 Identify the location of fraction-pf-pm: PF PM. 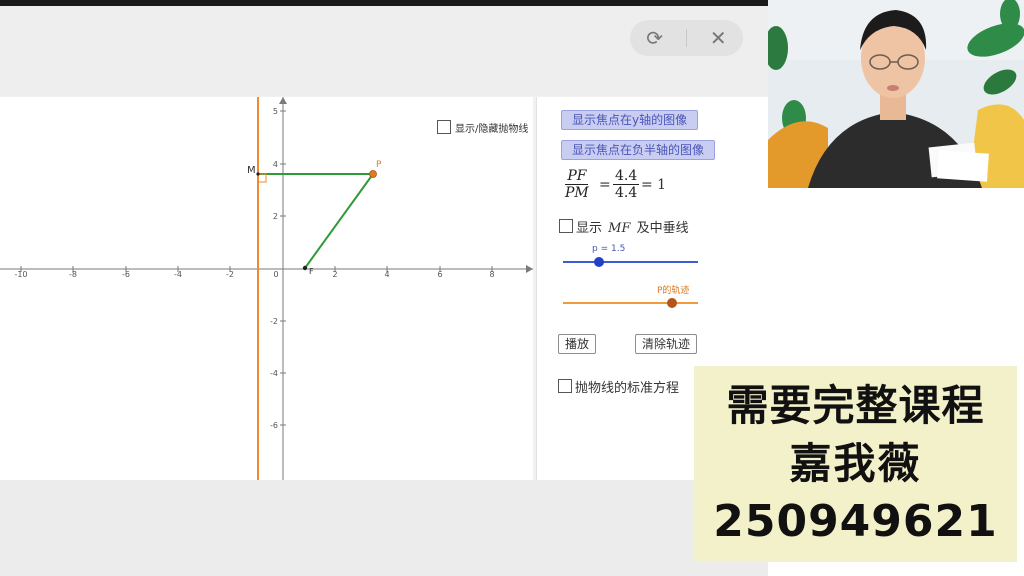
(577, 184).